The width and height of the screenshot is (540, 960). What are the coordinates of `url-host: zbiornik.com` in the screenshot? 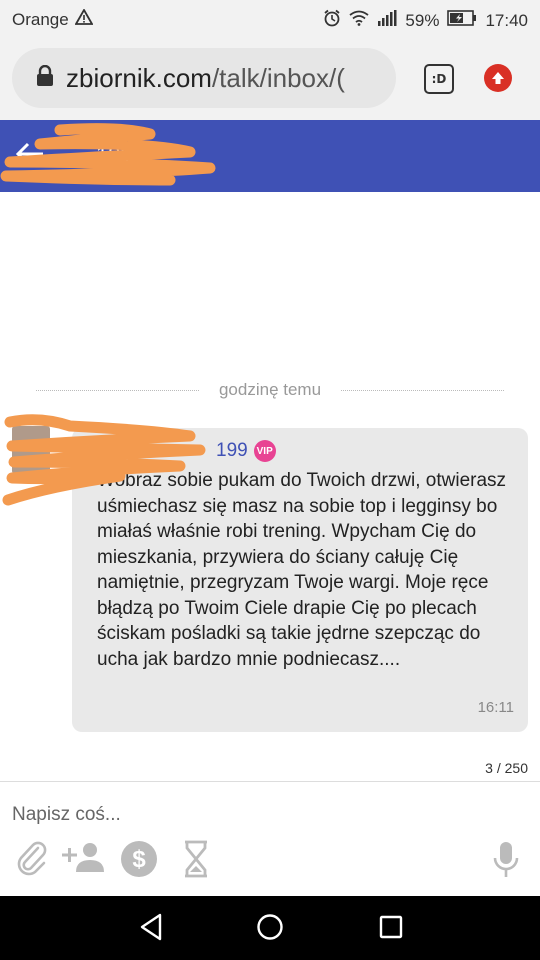 It's located at (139, 77).